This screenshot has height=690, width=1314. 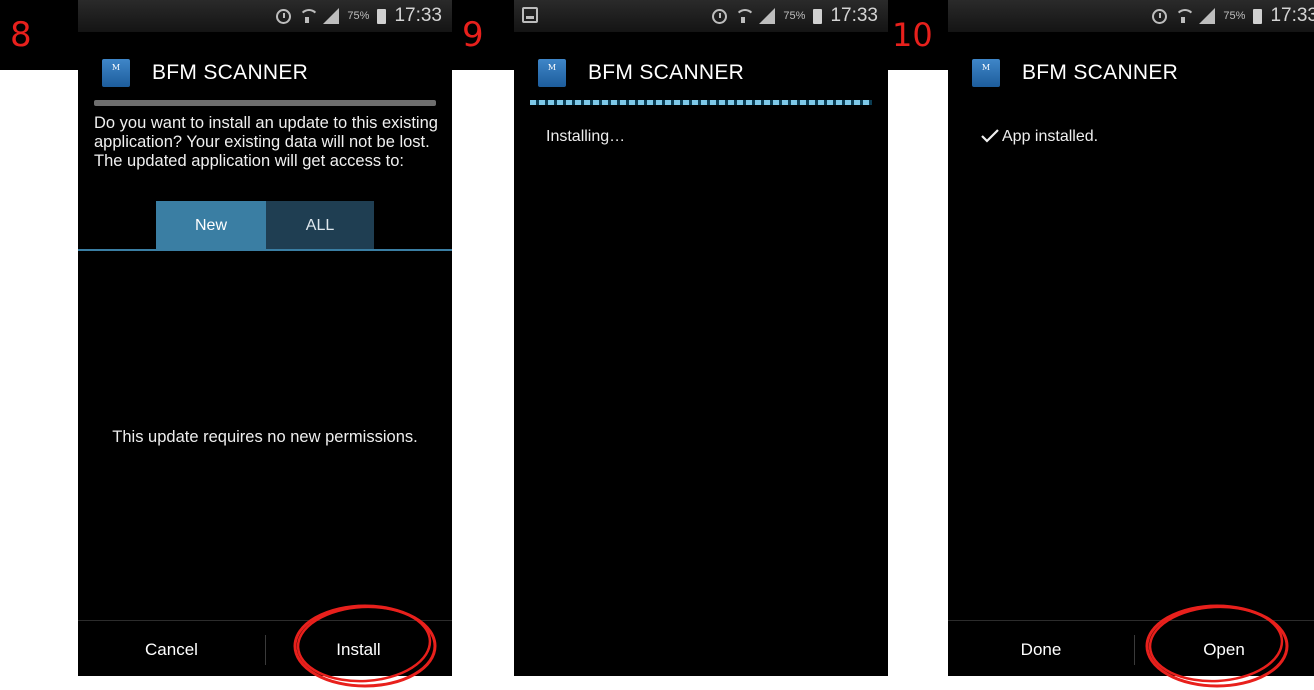 What do you see at coordinates (265, 437) in the screenshot?
I see `permissions-text: This update requires no new permissions.` at bounding box center [265, 437].